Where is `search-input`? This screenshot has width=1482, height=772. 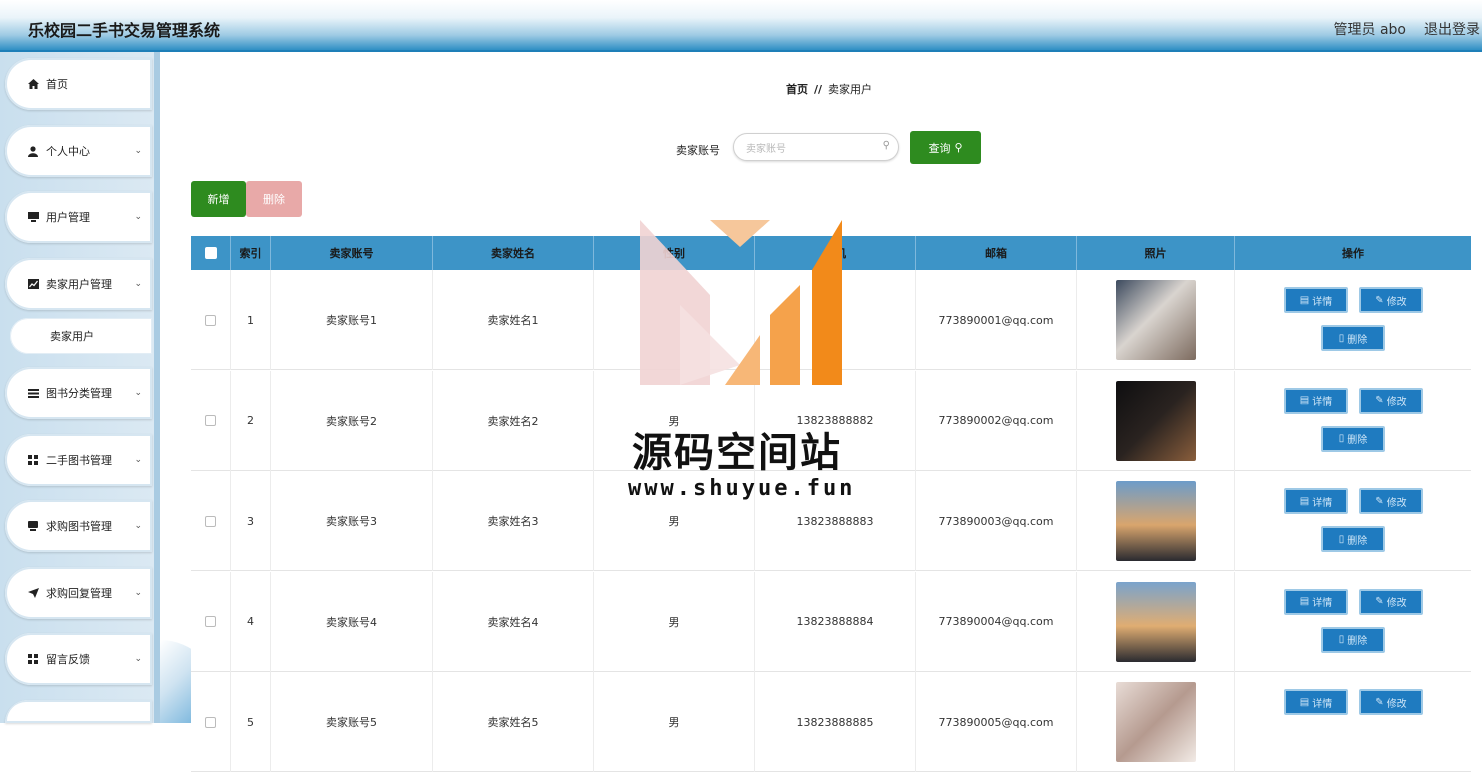
search-input is located at coordinates (811, 149).